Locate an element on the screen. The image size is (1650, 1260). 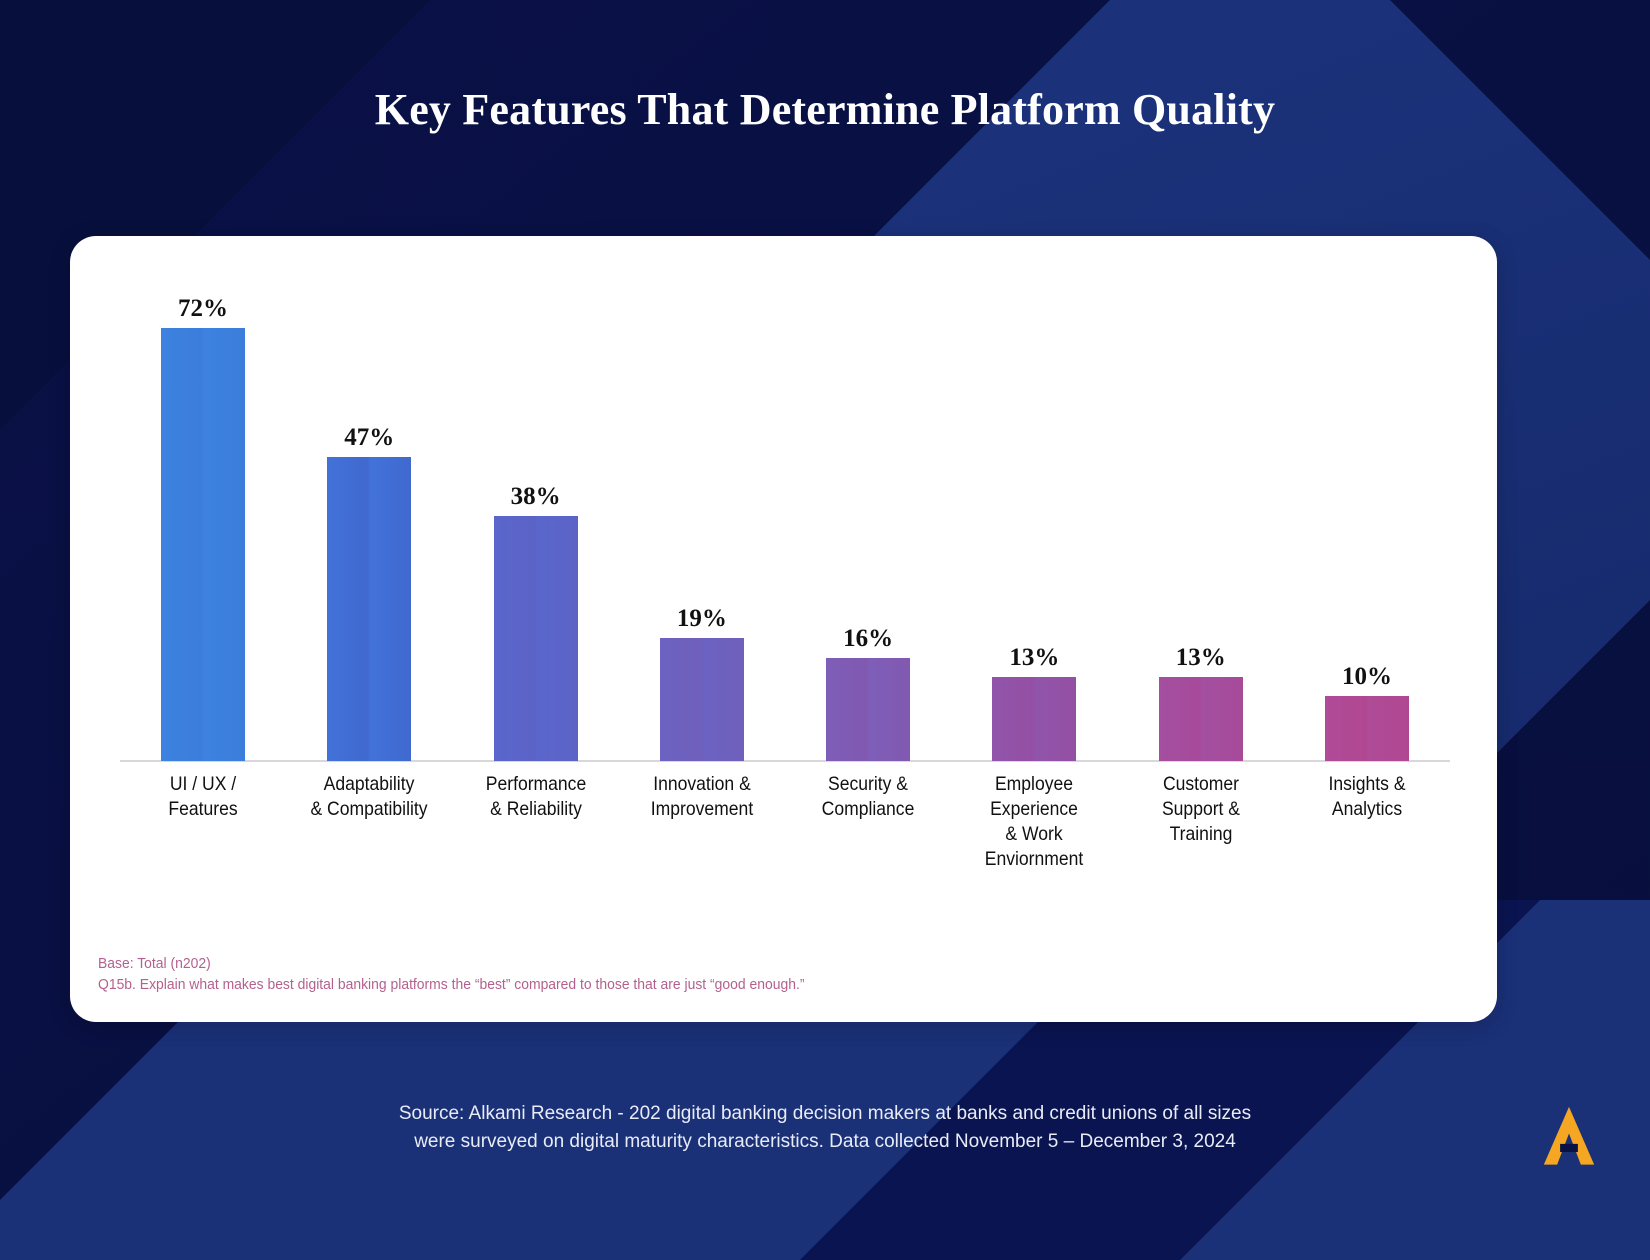
bar-value-label: 72% is located at coordinates (203, 308).